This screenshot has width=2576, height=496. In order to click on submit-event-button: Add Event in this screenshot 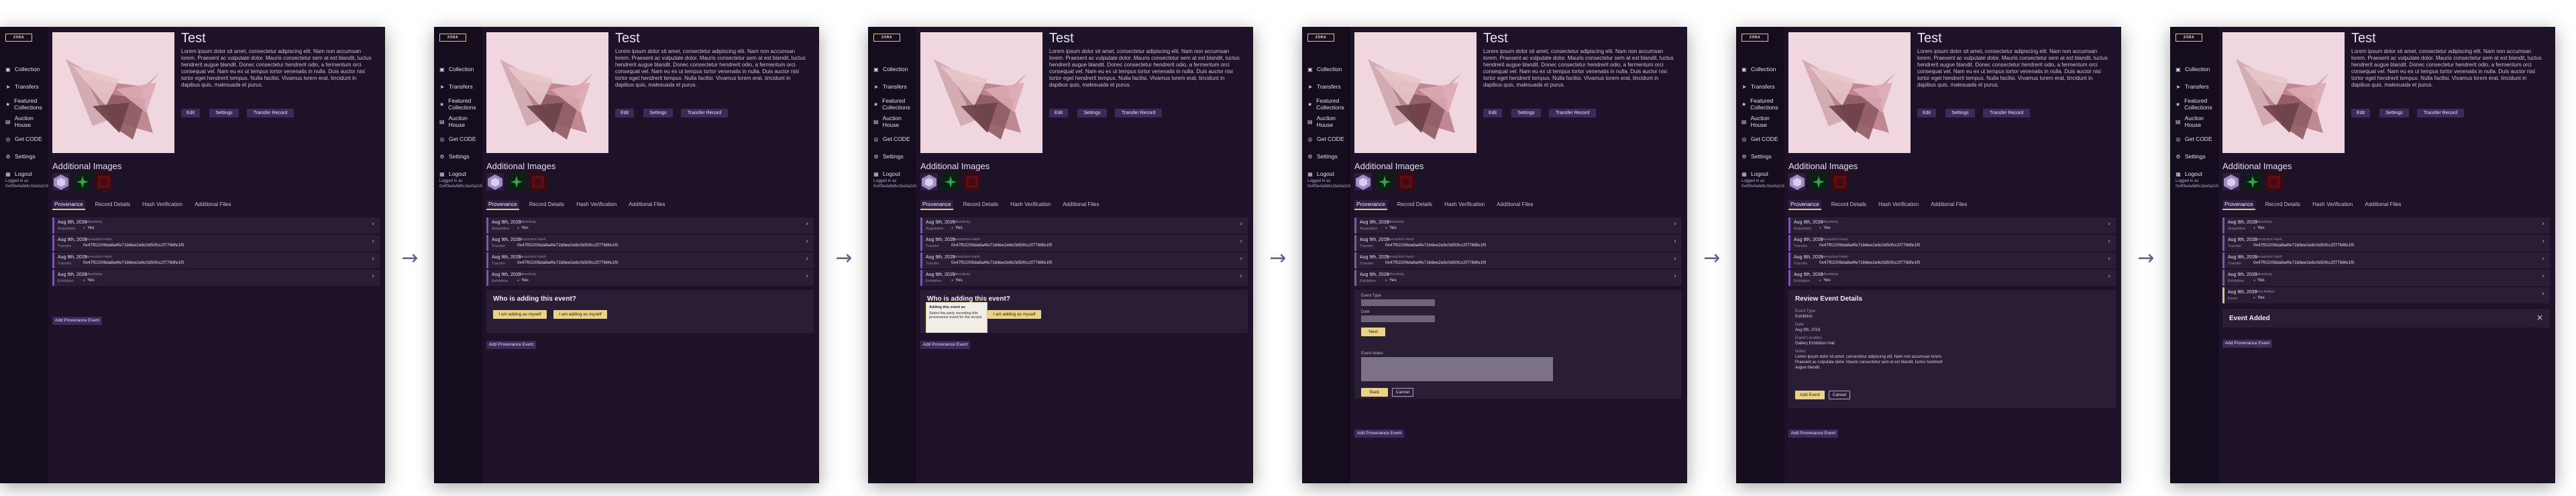, I will do `click(1810, 395)`.